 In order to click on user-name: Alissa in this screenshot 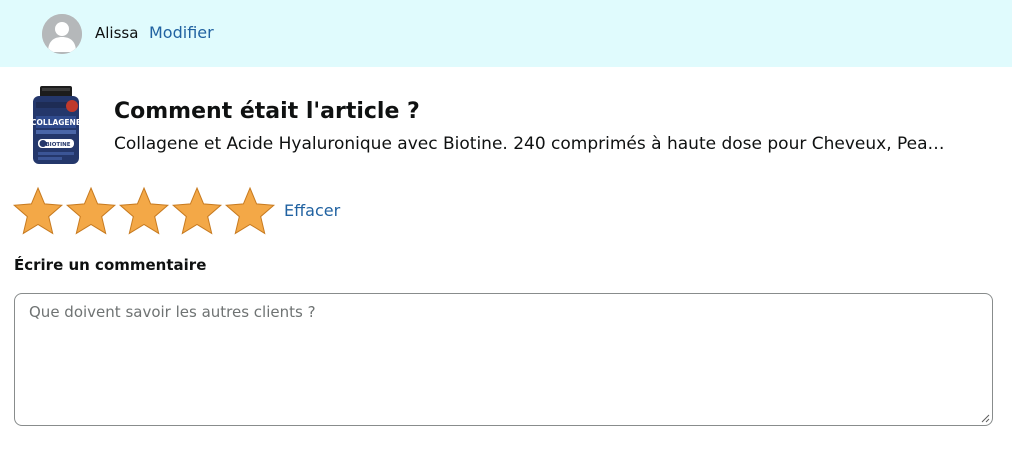, I will do `click(117, 33)`.